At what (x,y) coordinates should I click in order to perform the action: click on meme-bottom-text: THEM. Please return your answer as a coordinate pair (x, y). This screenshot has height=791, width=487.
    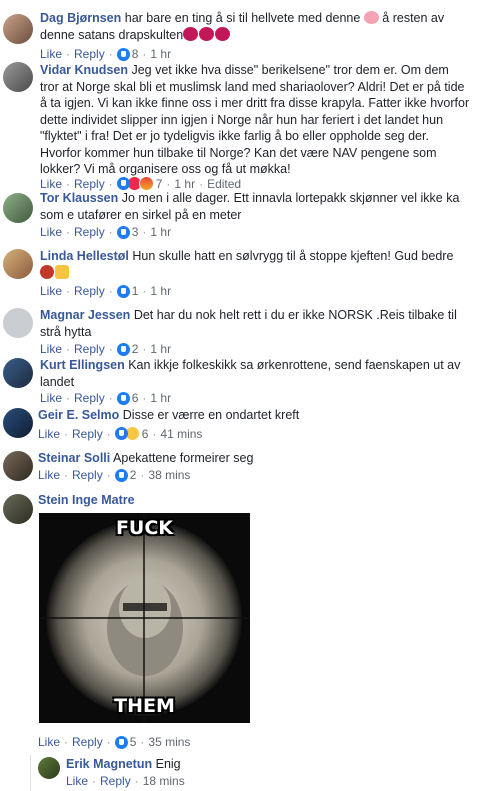
    Looking at the image, I should click on (144, 706).